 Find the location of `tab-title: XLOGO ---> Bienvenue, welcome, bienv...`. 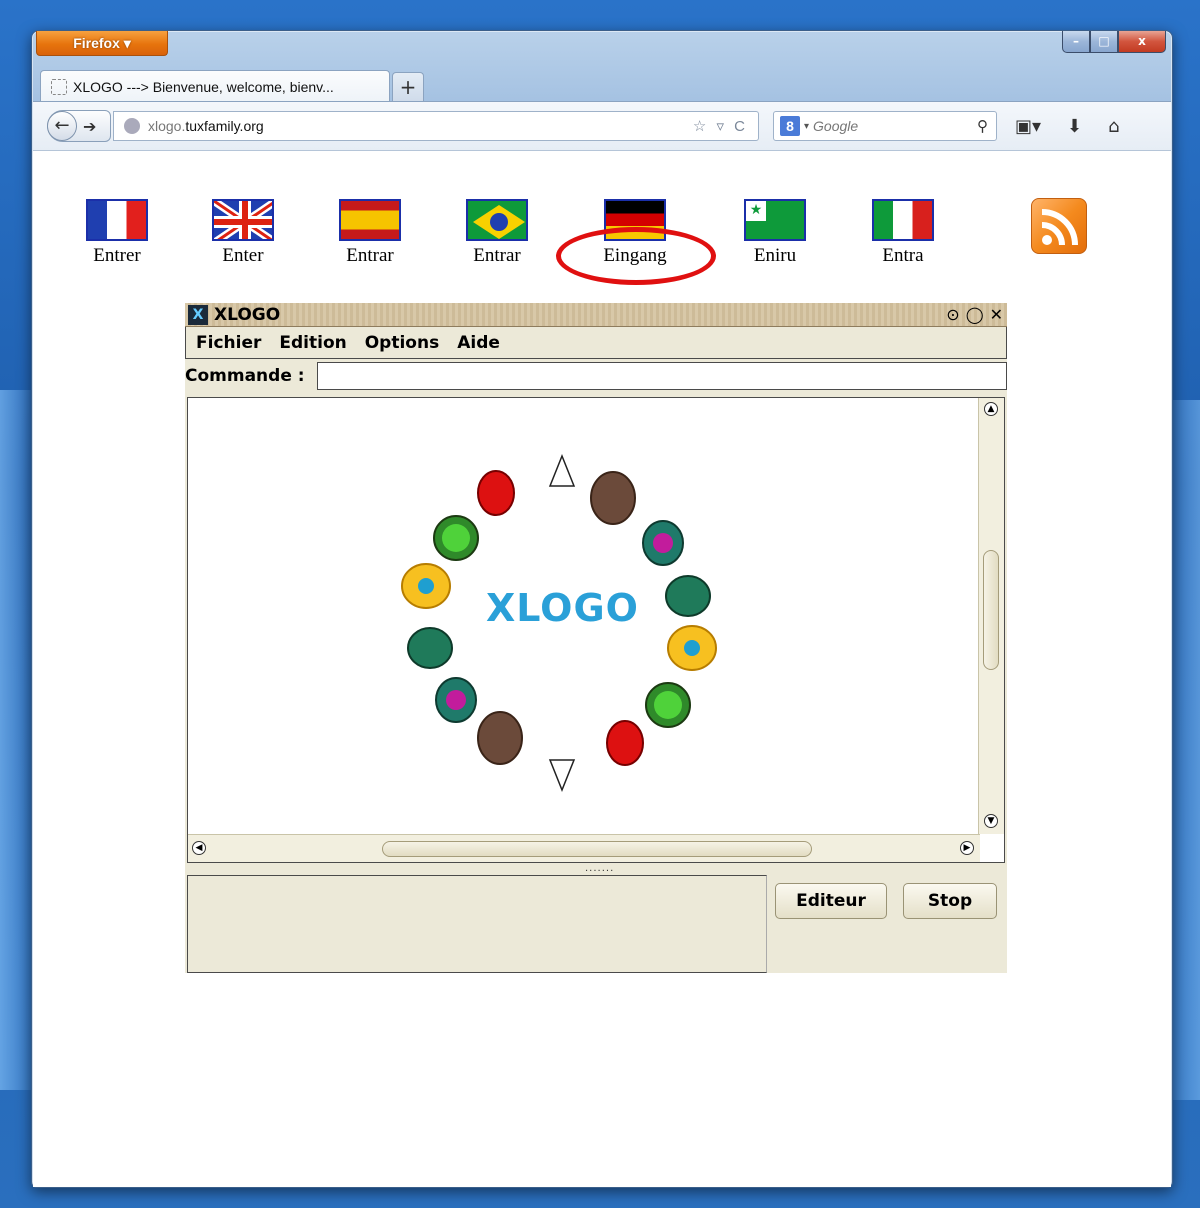

tab-title: XLOGO ---> Bienvenue, welcome, bienv... is located at coordinates (203, 86).